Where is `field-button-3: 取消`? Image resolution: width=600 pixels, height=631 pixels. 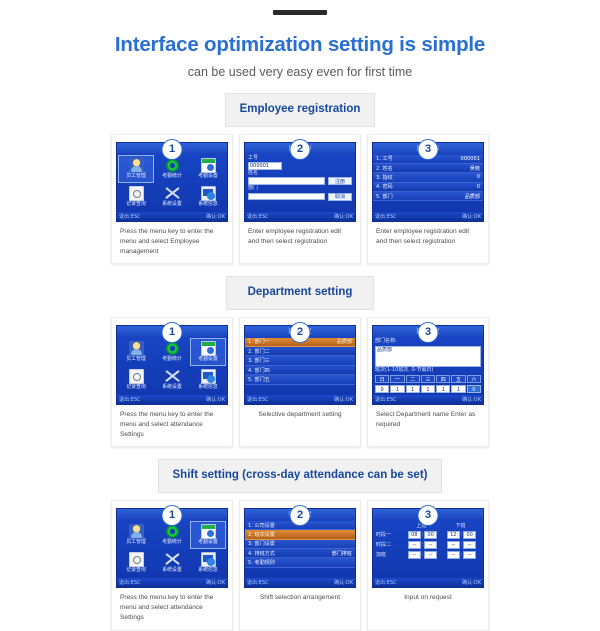 field-button-3: 取消 is located at coordinates (340, 196).